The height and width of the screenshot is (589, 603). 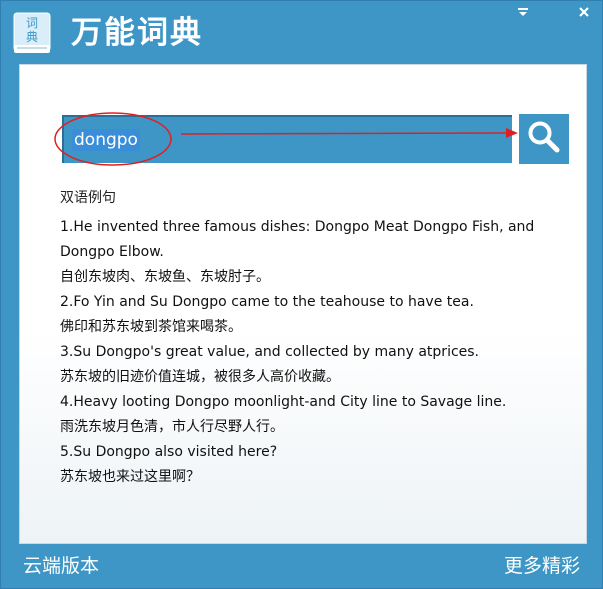 What do you see at coordinates (287, 139) in the screenshot?
I see `search-box: dongpo` at bounding box center [287, 139].